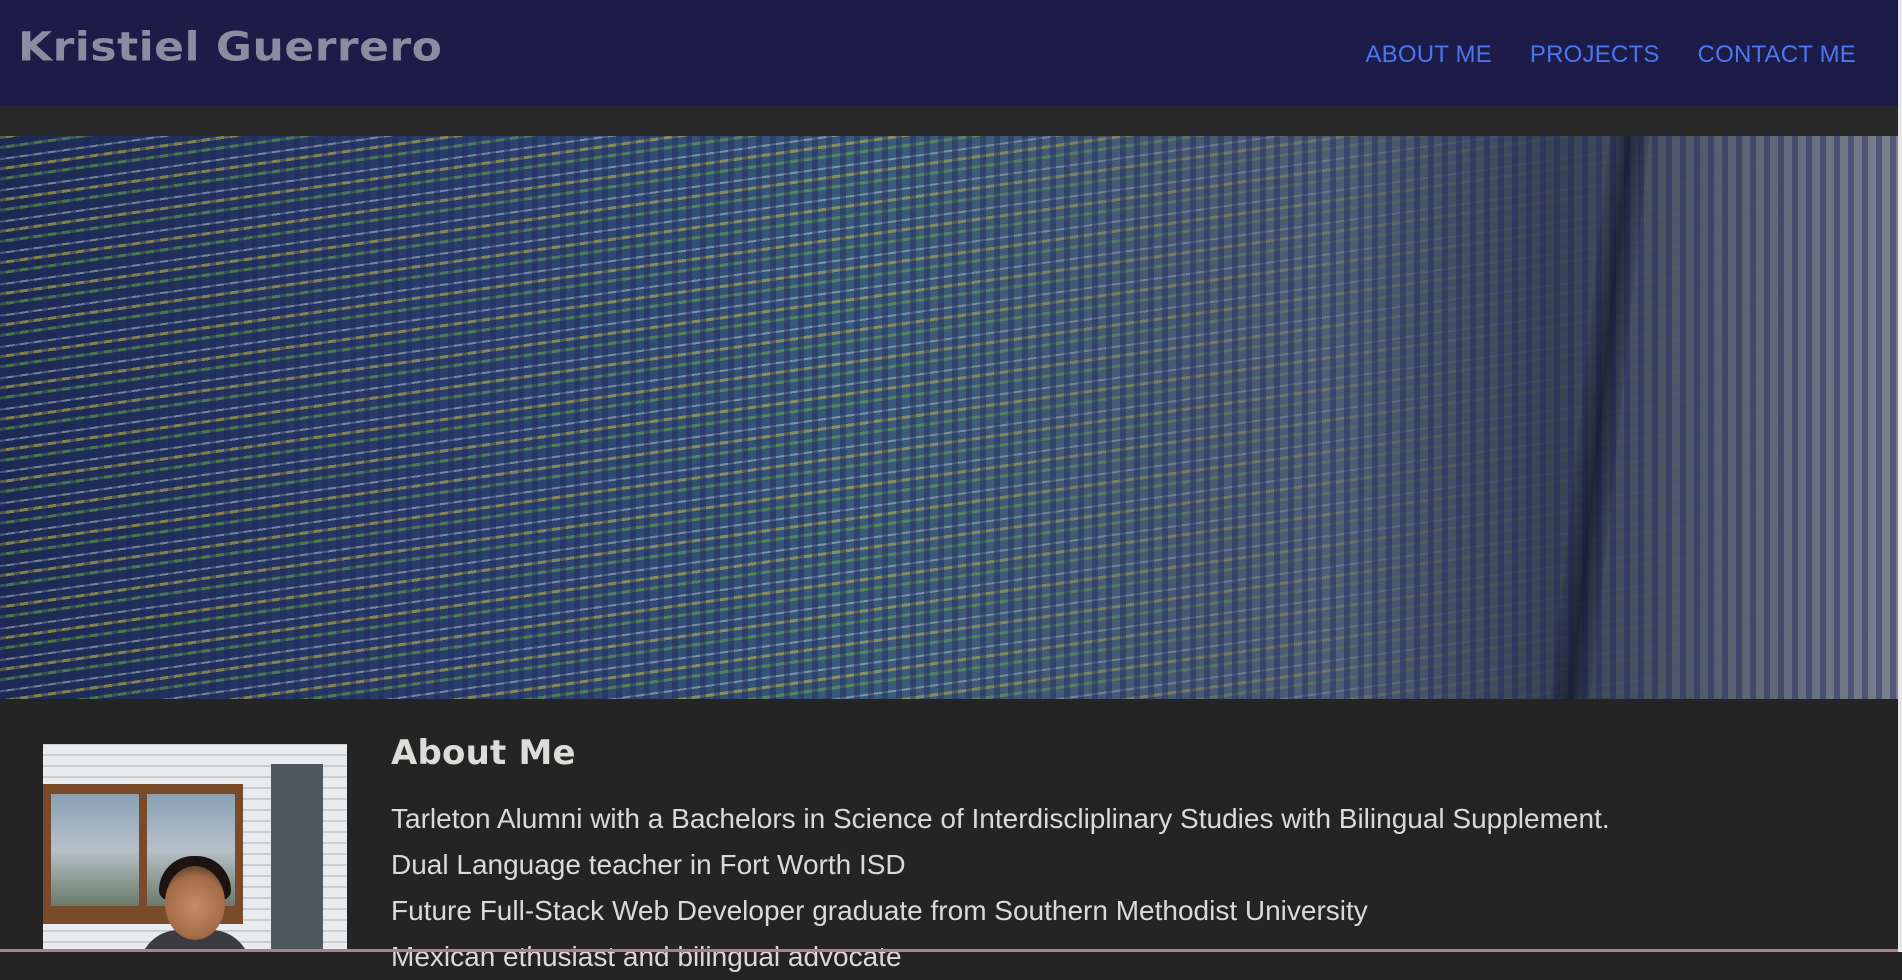 This screenshot has height=980, width=1902. Describe the element at coordinates (95, 850) in the screenshot. I see `photo-window-pane` at that location.